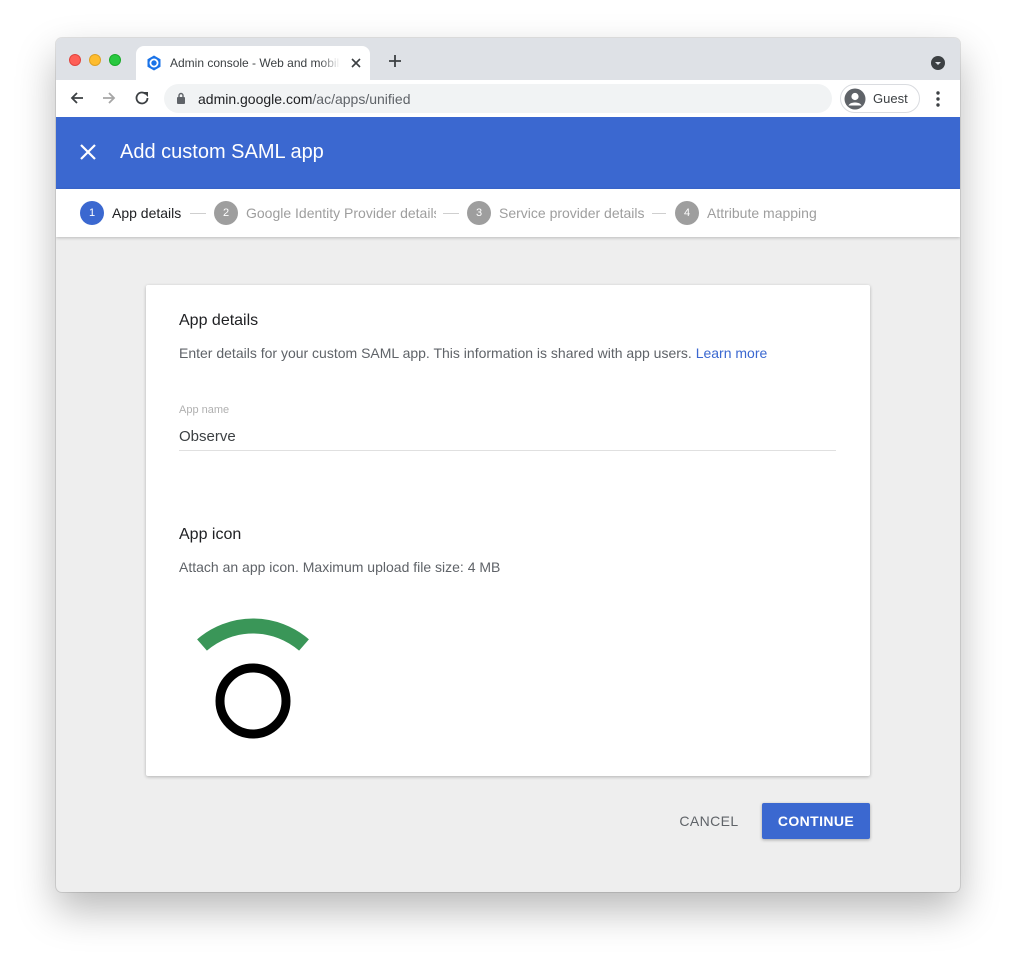  I want to click on section-title: App details, so click(219, 320).